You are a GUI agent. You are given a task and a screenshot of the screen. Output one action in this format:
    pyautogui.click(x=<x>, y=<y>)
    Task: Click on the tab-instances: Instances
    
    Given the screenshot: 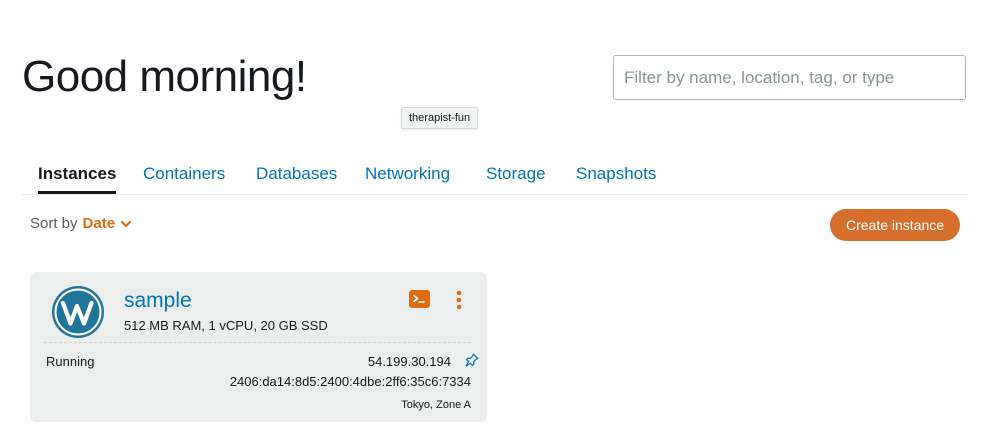 What is the action you would take?
    pyautogui.click(x=77, y=177)
    